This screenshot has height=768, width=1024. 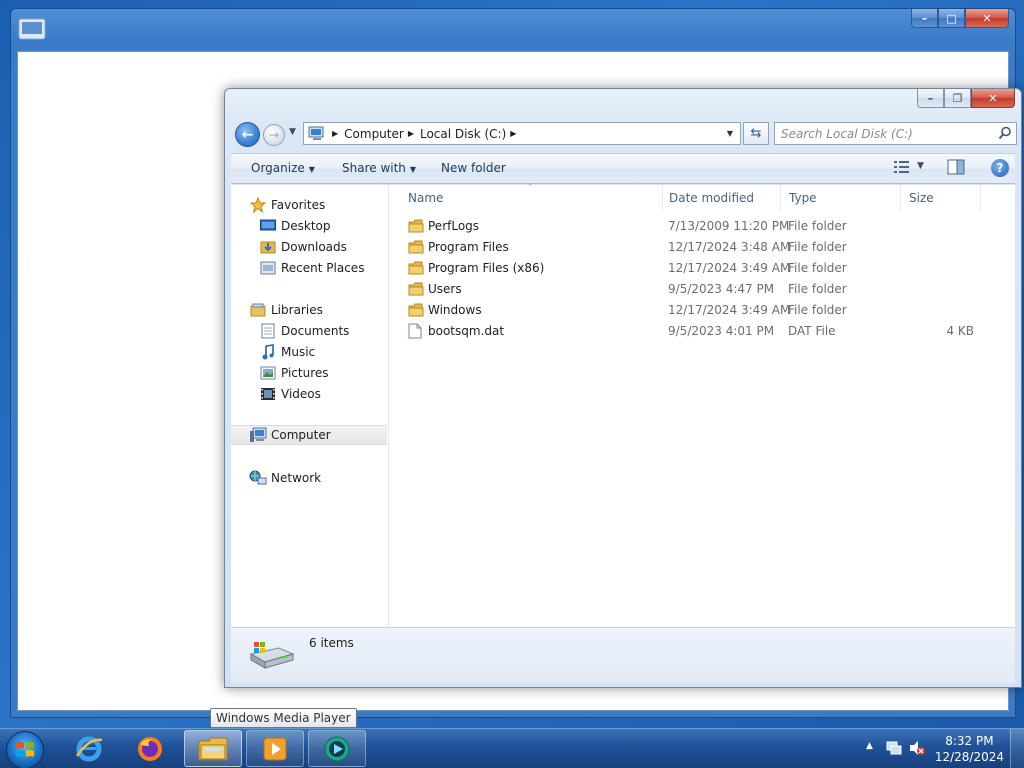 What do you see at coordinates (969, 749) in the screenshot?
I see `clock: 8:32 PM 12/28/2024` at bounding box center [969, 749].